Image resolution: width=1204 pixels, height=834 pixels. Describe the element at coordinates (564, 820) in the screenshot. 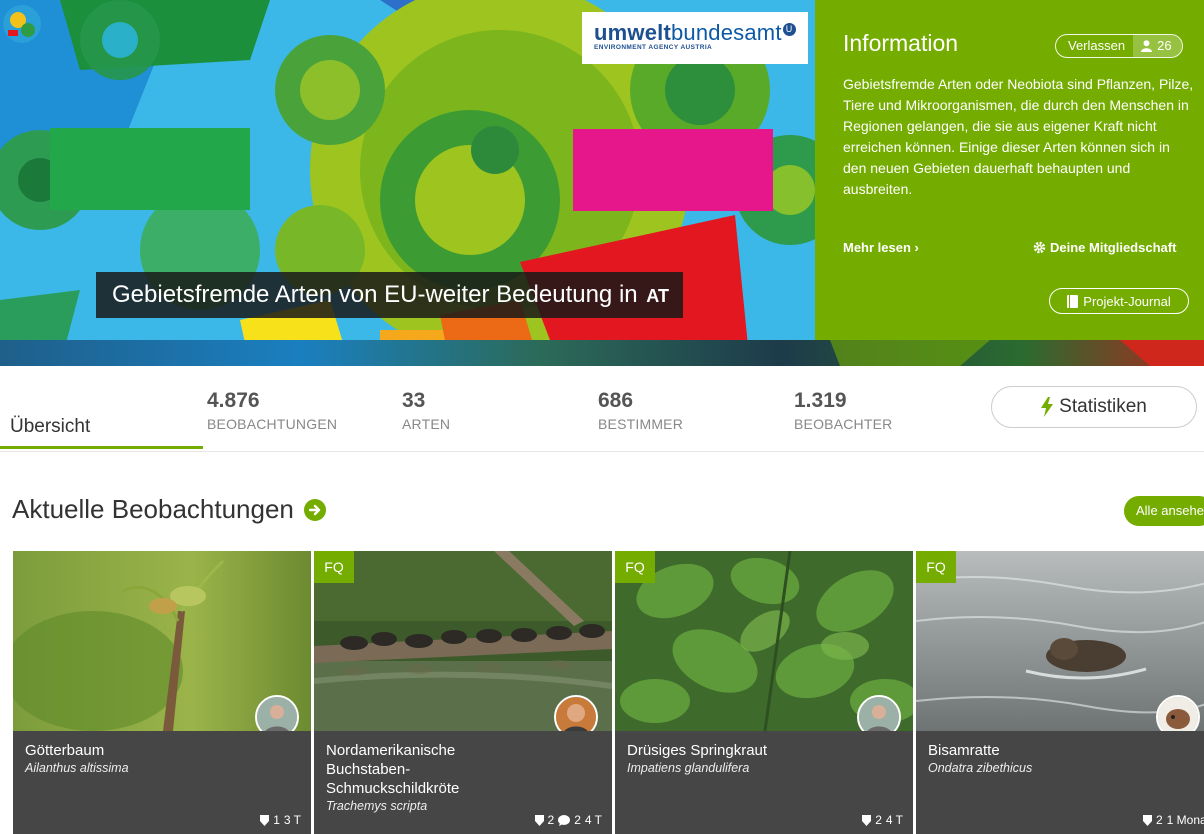

I see `comment-icon` at that location.